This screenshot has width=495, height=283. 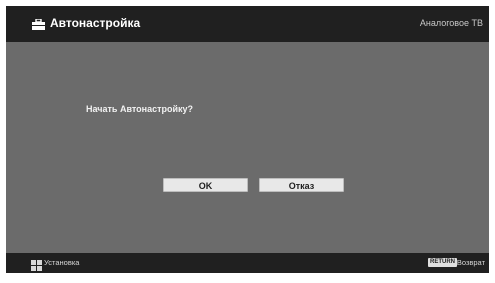 I want to click on setup-grid-icon, so click(x=36, y=264).